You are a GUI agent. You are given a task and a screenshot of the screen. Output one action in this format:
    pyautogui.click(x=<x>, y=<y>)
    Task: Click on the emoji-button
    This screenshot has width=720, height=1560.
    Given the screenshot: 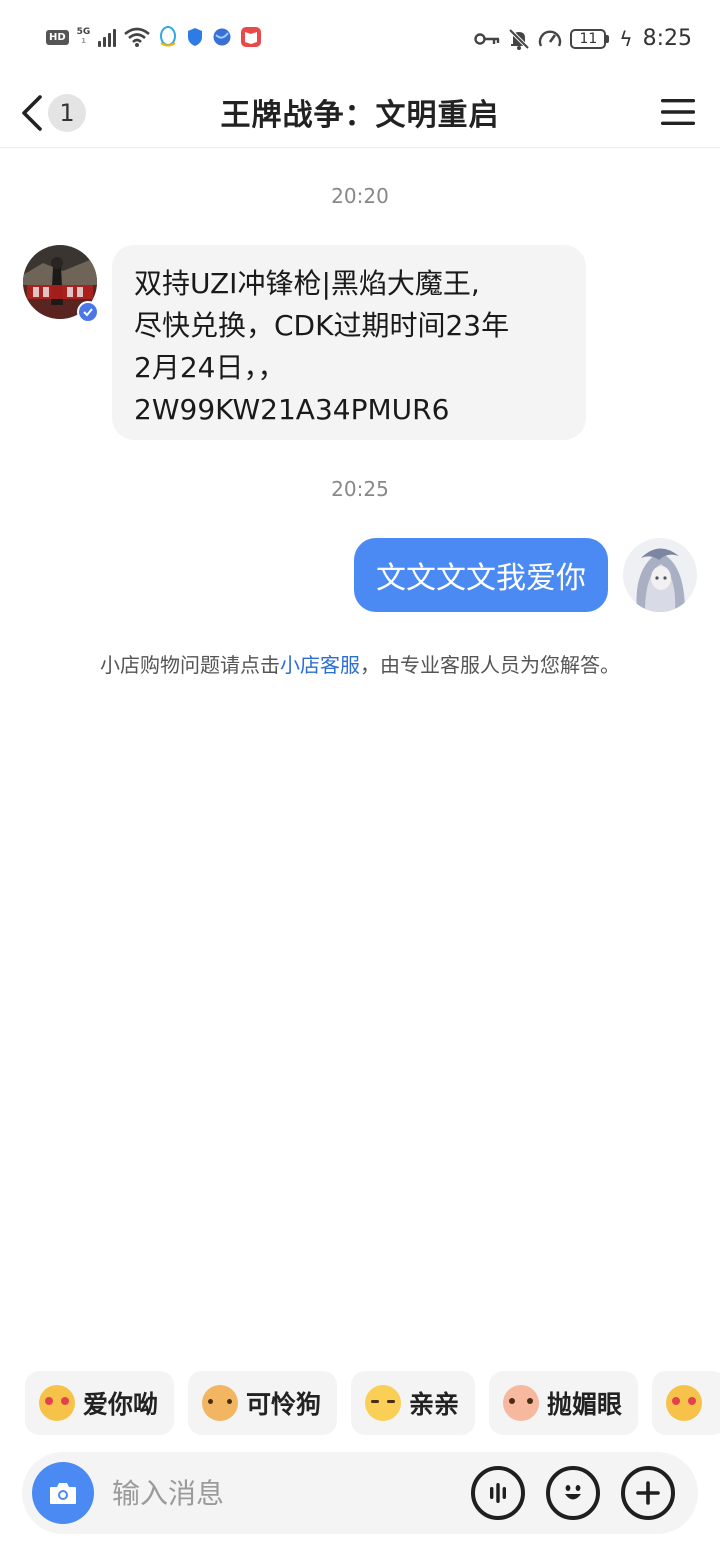 What is the action you would take?
    pyautogui.click(x=573, y=1493)
    